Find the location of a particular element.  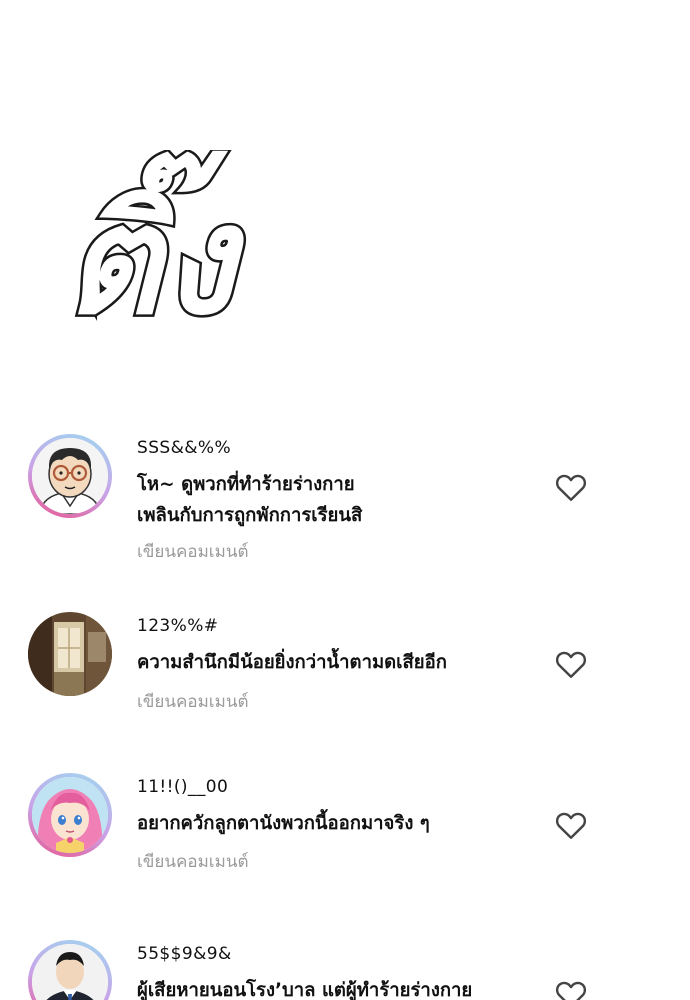

sound-effect-headline: ติ๊ง is located at coordinates (162, 245).